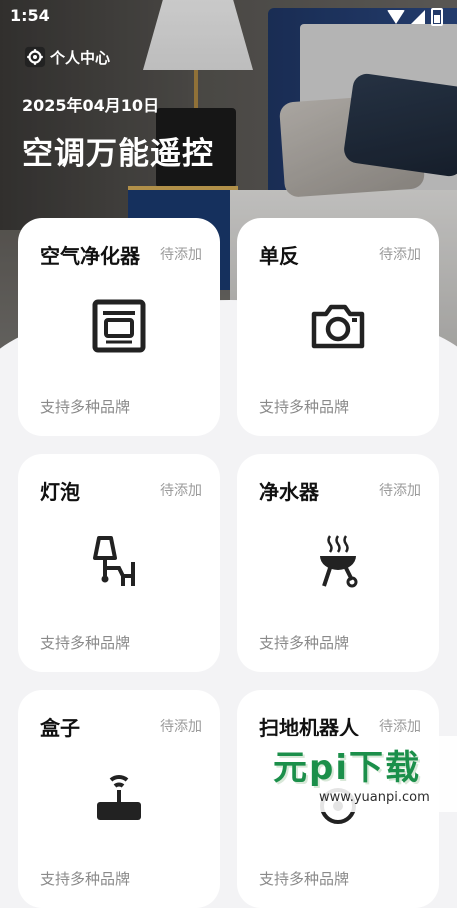 The width and height of the screenshot is (457, 908). I want to click on device-name: 净水器, so click(289, 492).